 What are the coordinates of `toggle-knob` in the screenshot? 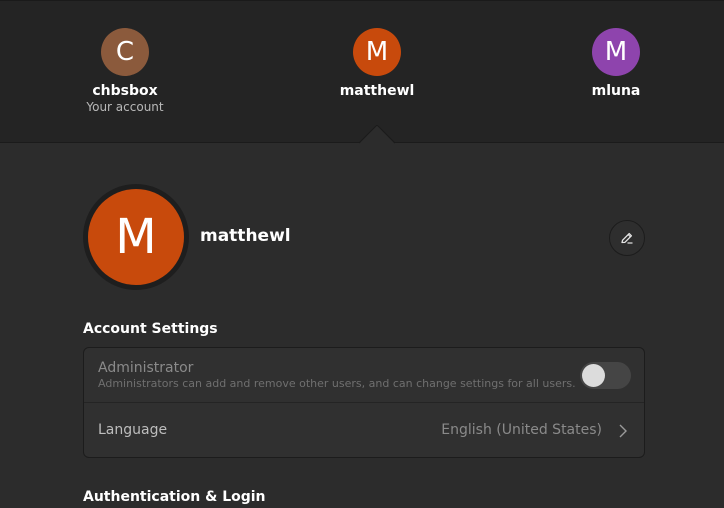 It's located at (593, 375).